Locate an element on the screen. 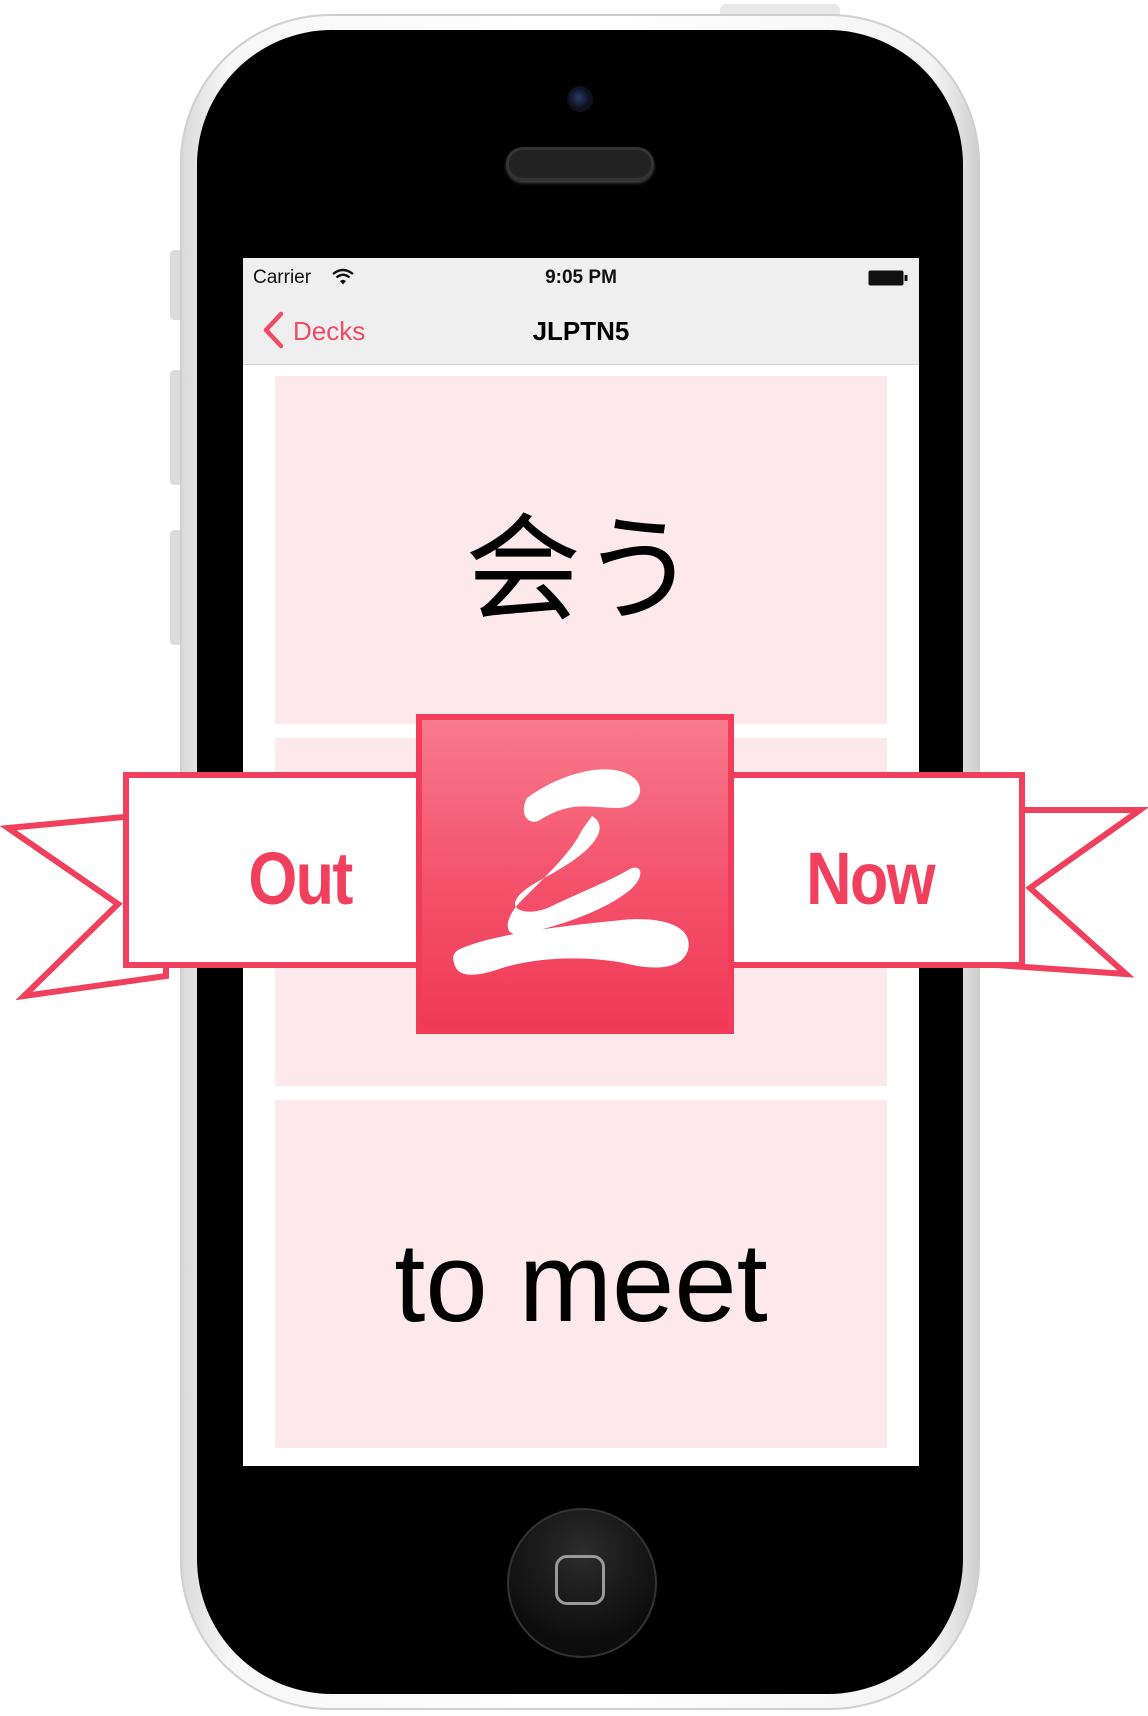 The height and width of the screenshot is (1716, 1148). status-bar: Carrier 9:05 PM is located at coordinates (581, 278).